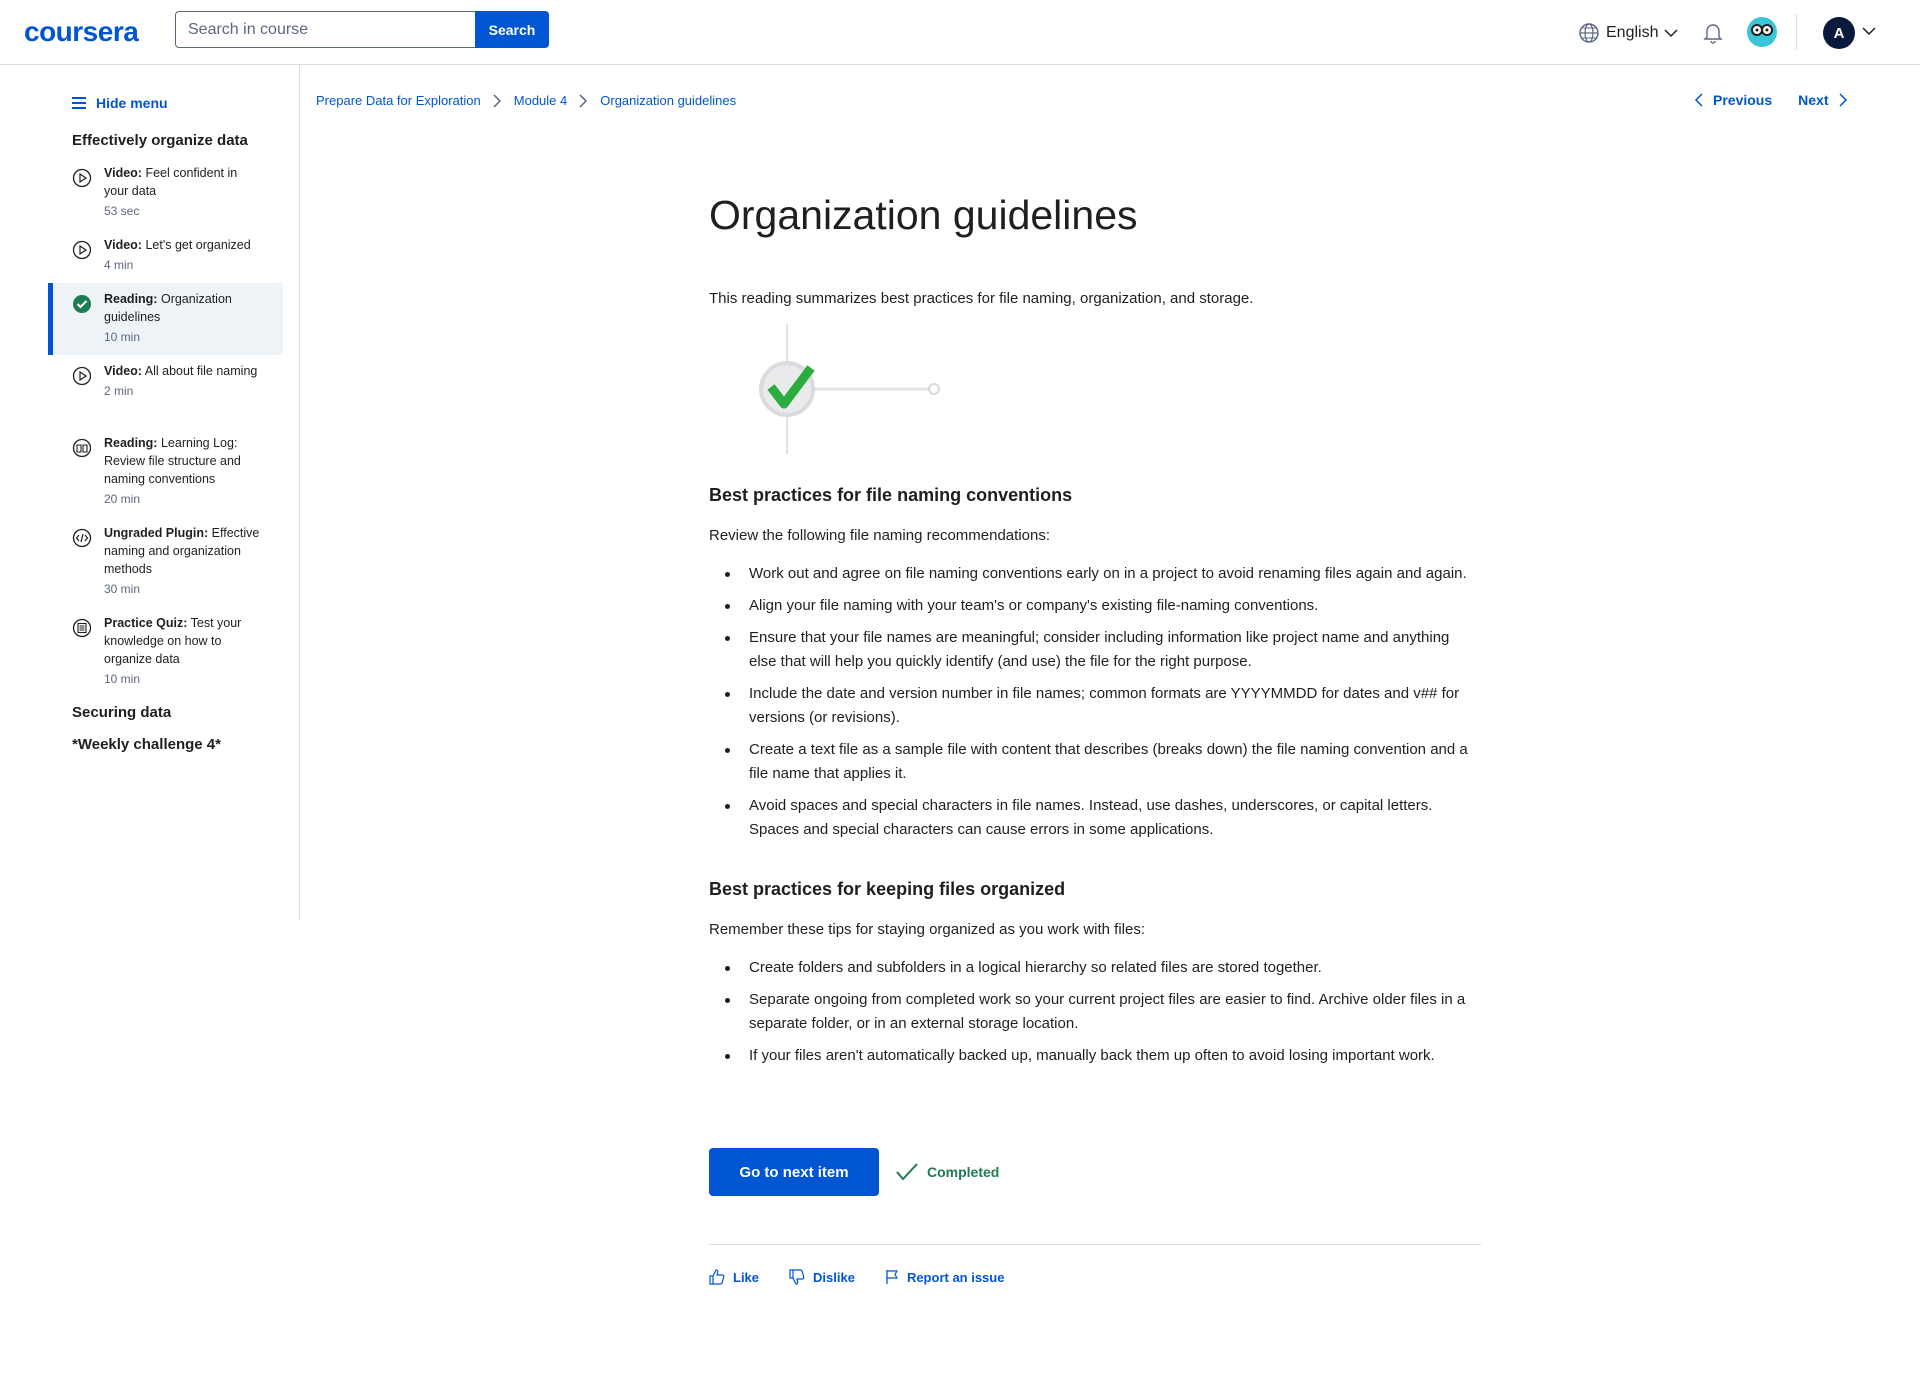 The width and height of the screenshot is (1920, 1391). I want to click on coursera-logo: coursera, so click(81, 32).